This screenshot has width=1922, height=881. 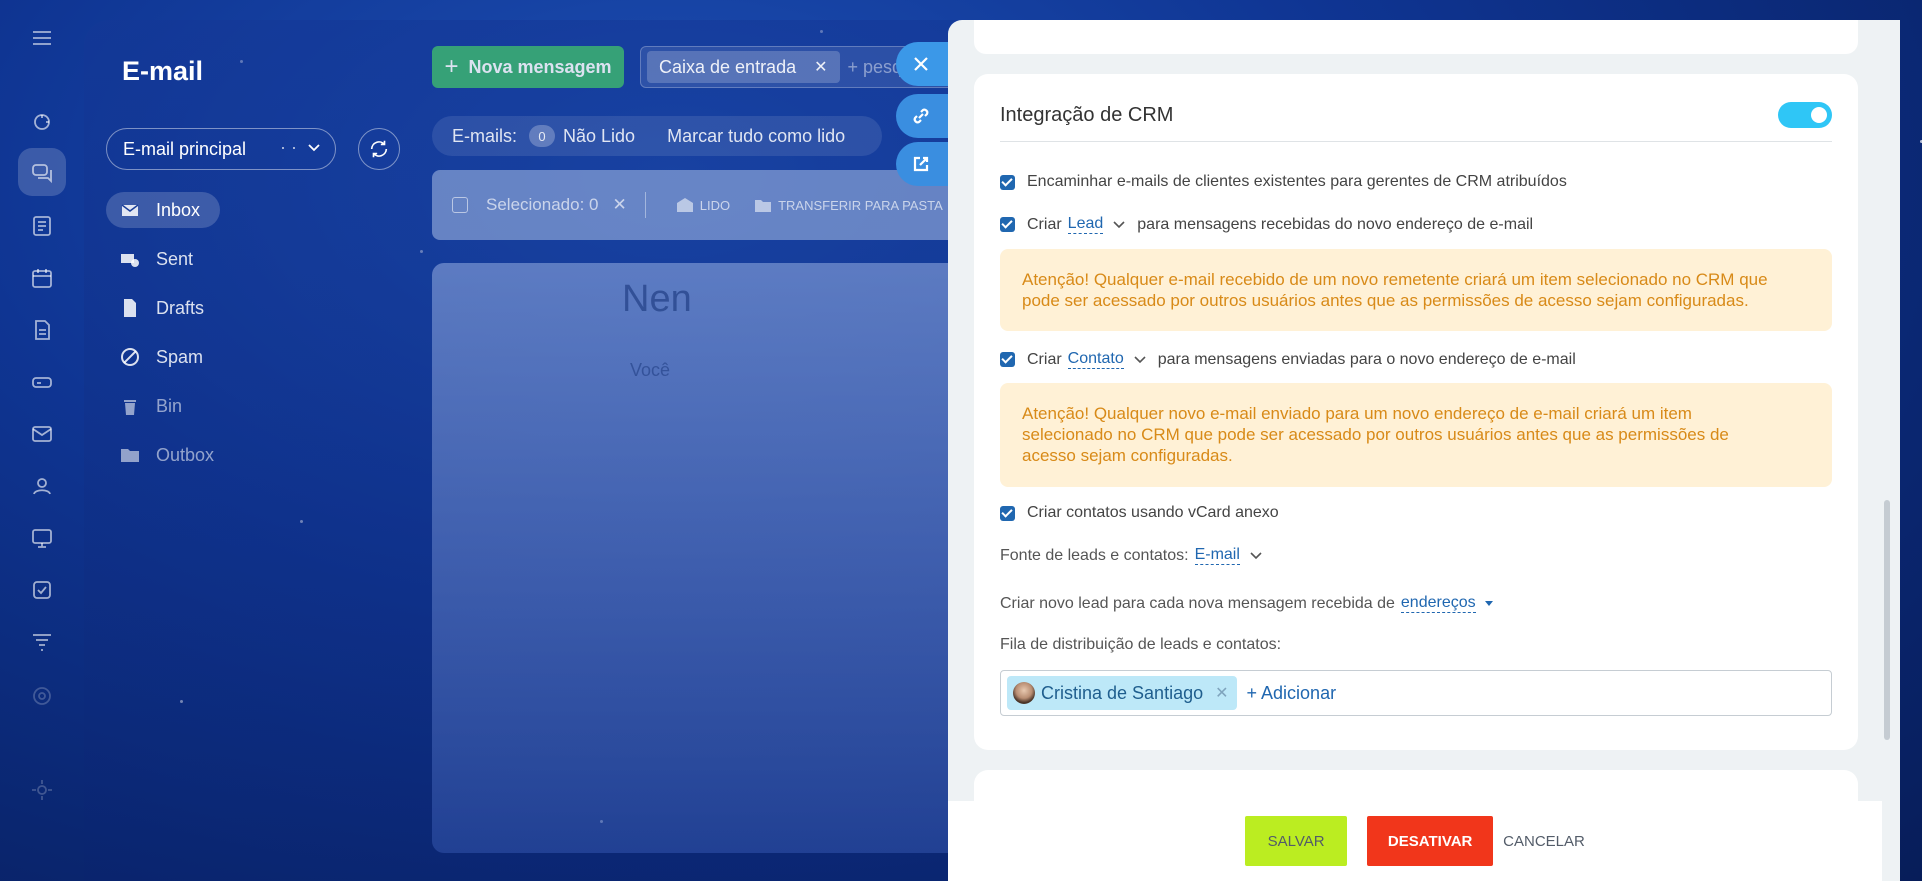 What do you see at coordinates (542, 136) in the screenshot?
I see `unread-count-badge: 0` at bounding box center [542, 136].